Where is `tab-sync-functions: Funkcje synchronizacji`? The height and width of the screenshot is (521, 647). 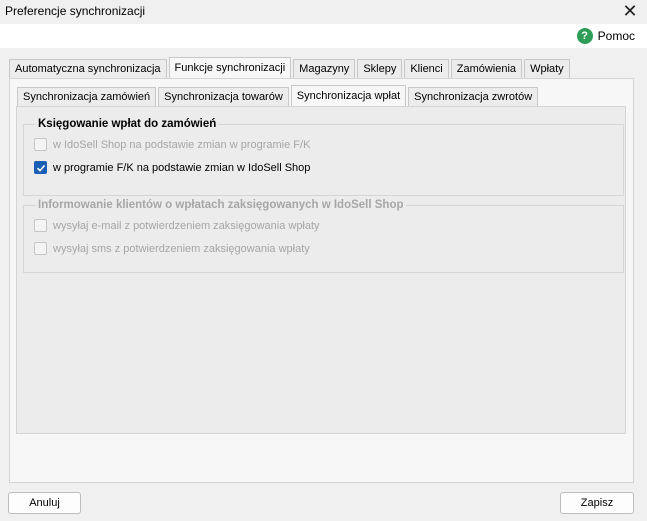 tab-sync-functions: Funkcje synchronizacji is located at coordinates (230, 67).